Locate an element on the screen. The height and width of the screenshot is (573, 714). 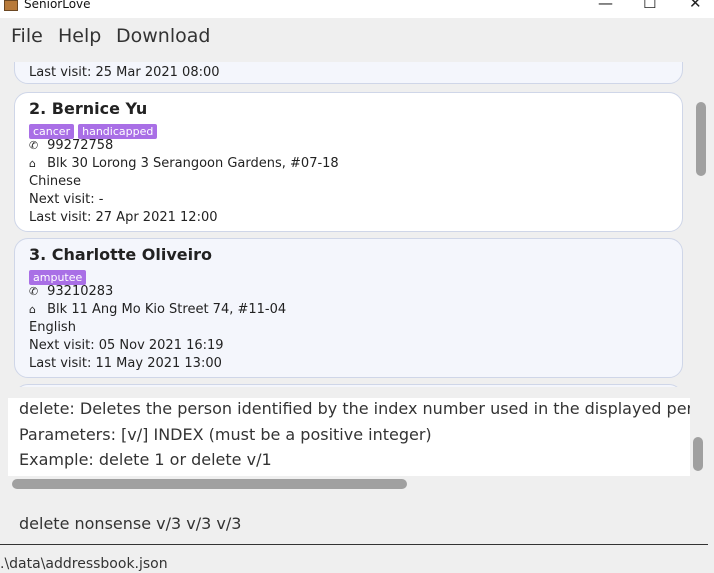
window-title: SeniorLove is located at coordinates (57, 5).